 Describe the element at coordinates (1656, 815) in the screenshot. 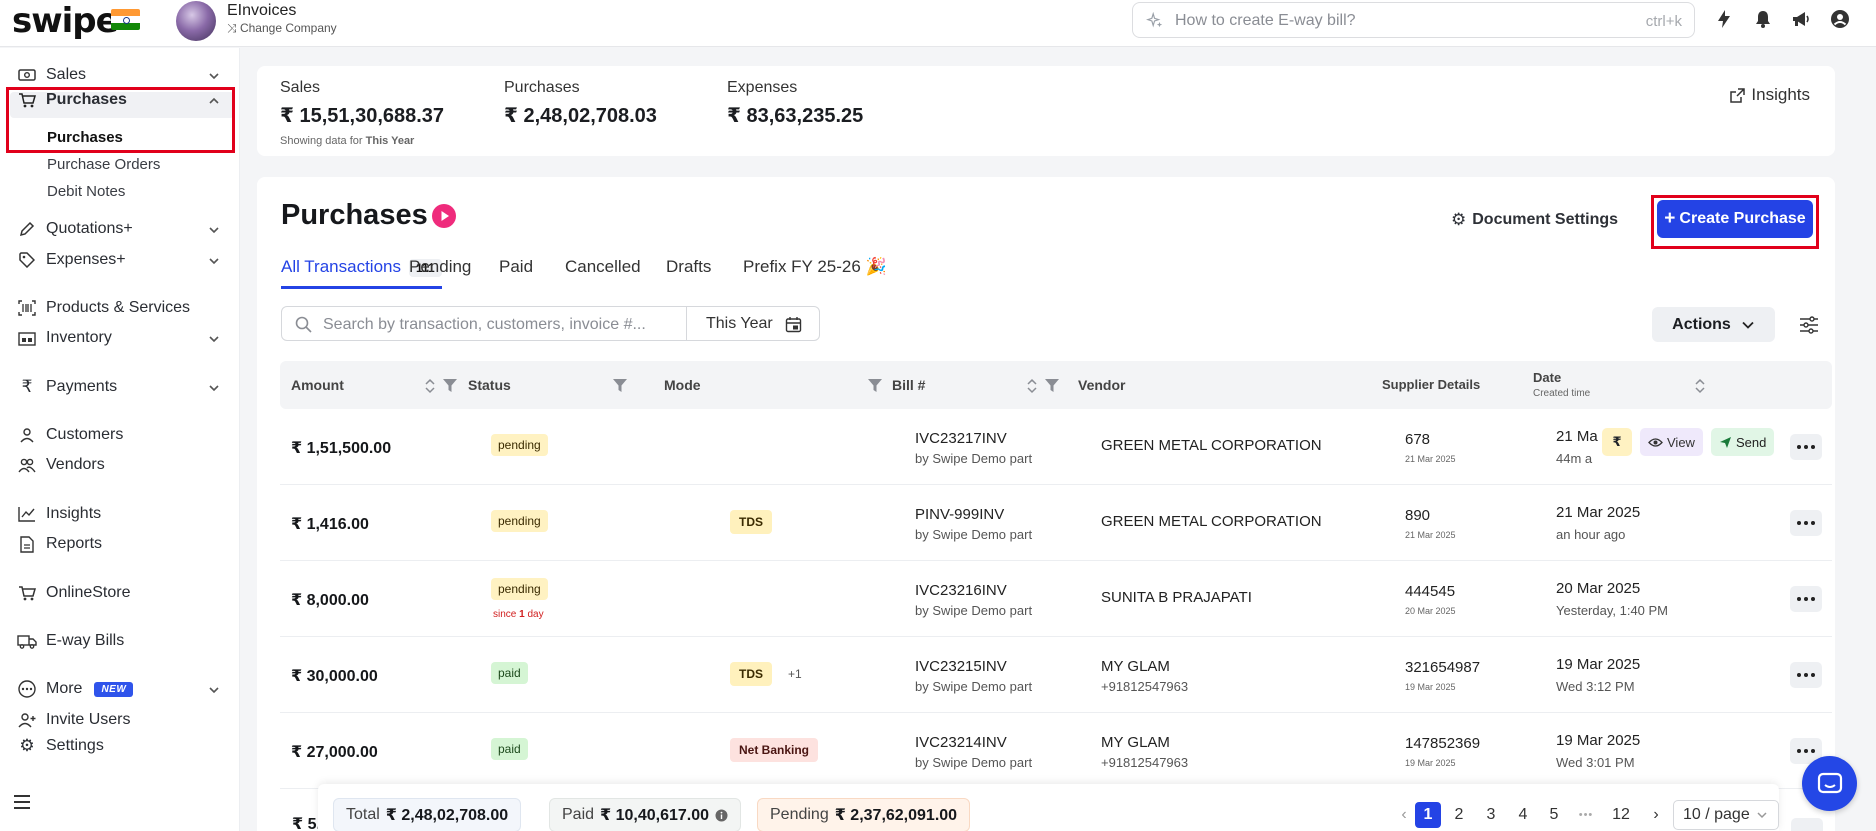

I see `next-page-button: ›` at that location.